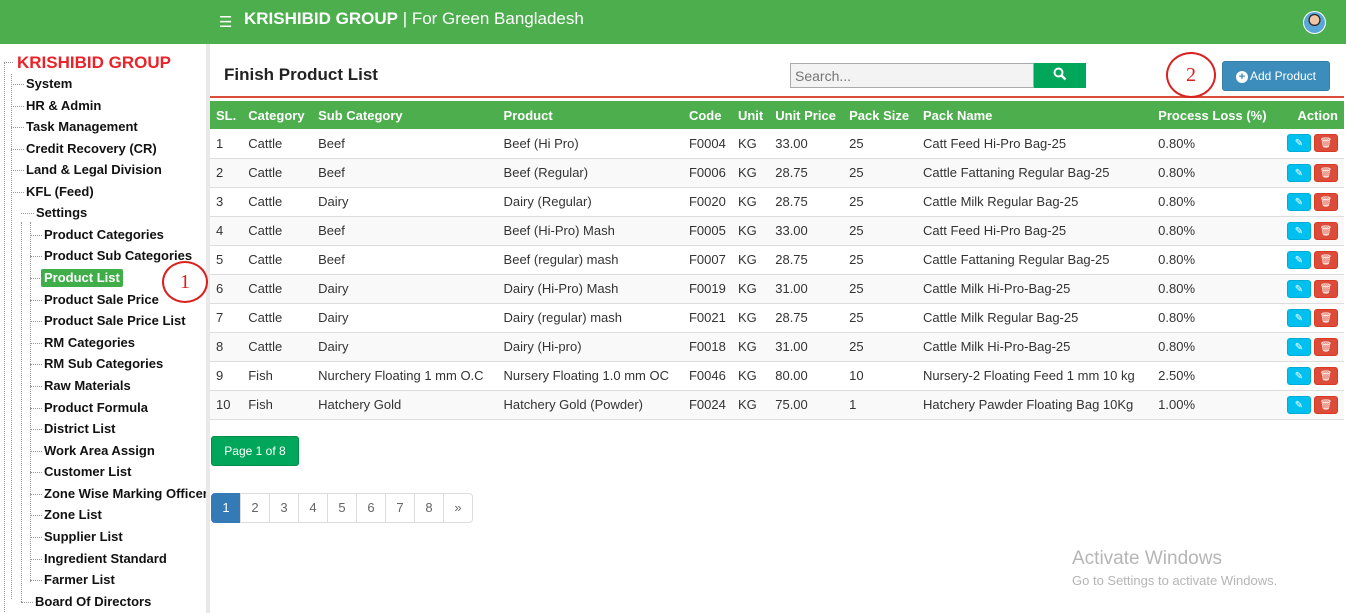 The image size is (1346, 613). I want to click on sidebar-item-product-formula: Product Formula, so click(96, 408).